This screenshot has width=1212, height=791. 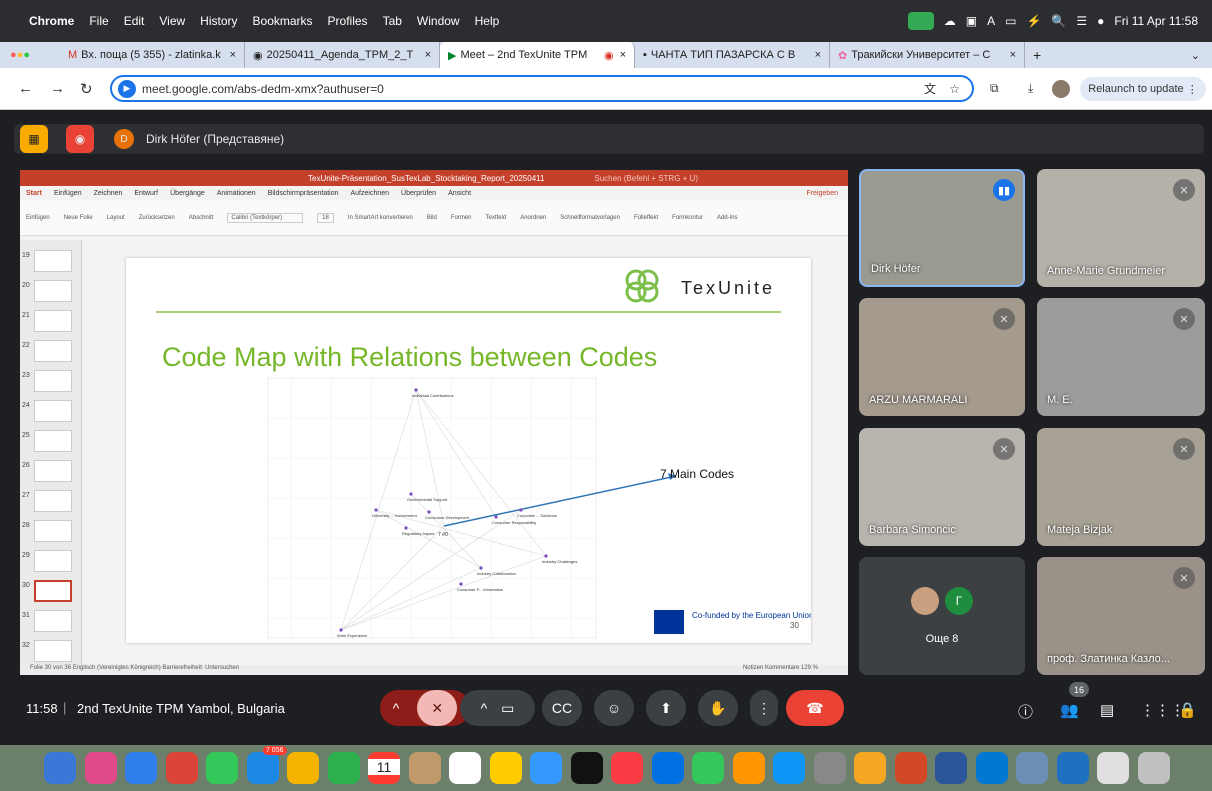 I want to click on participant-tile: ✕ Mateja Bizjak, so click(x=1121, y=487).